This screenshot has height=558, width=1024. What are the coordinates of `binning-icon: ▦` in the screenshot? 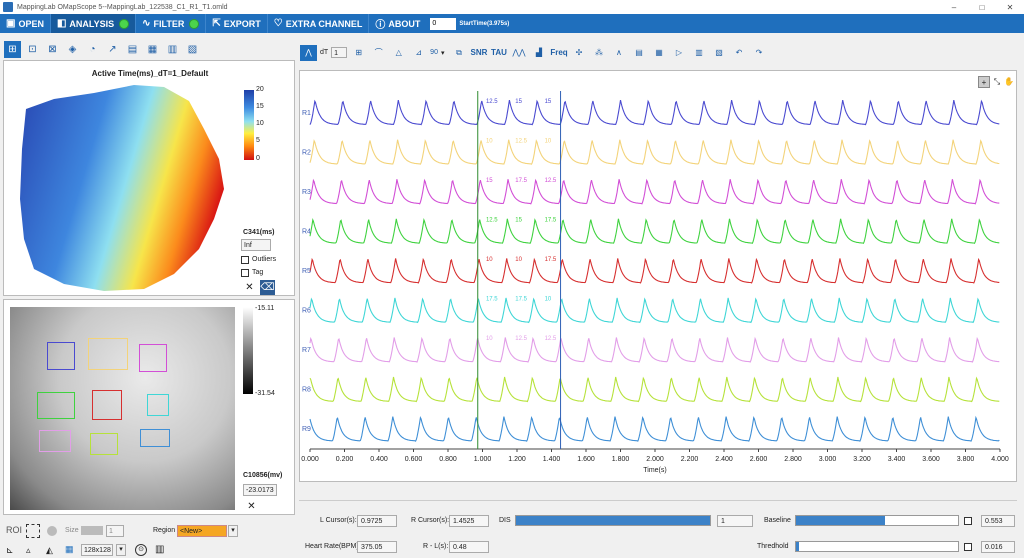 It's located at (69, 549).